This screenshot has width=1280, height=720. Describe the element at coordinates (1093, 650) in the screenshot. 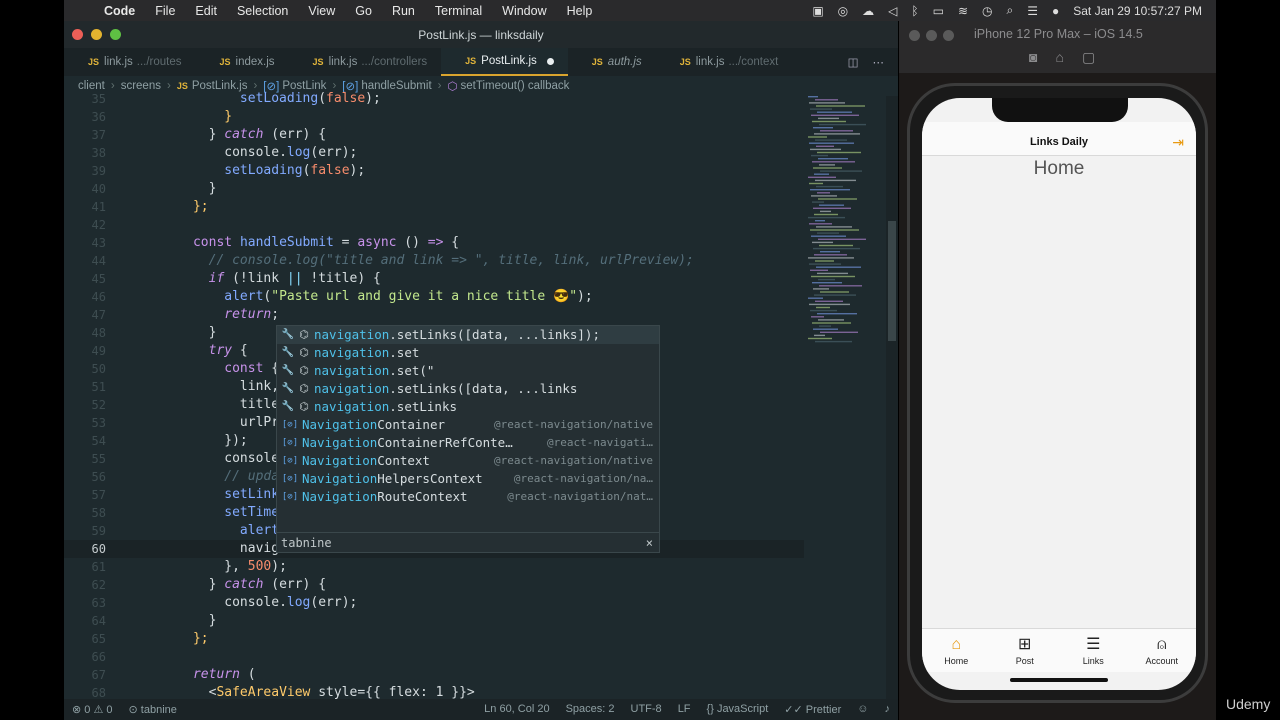

I see `tab-links: ☰ Links` at that location.